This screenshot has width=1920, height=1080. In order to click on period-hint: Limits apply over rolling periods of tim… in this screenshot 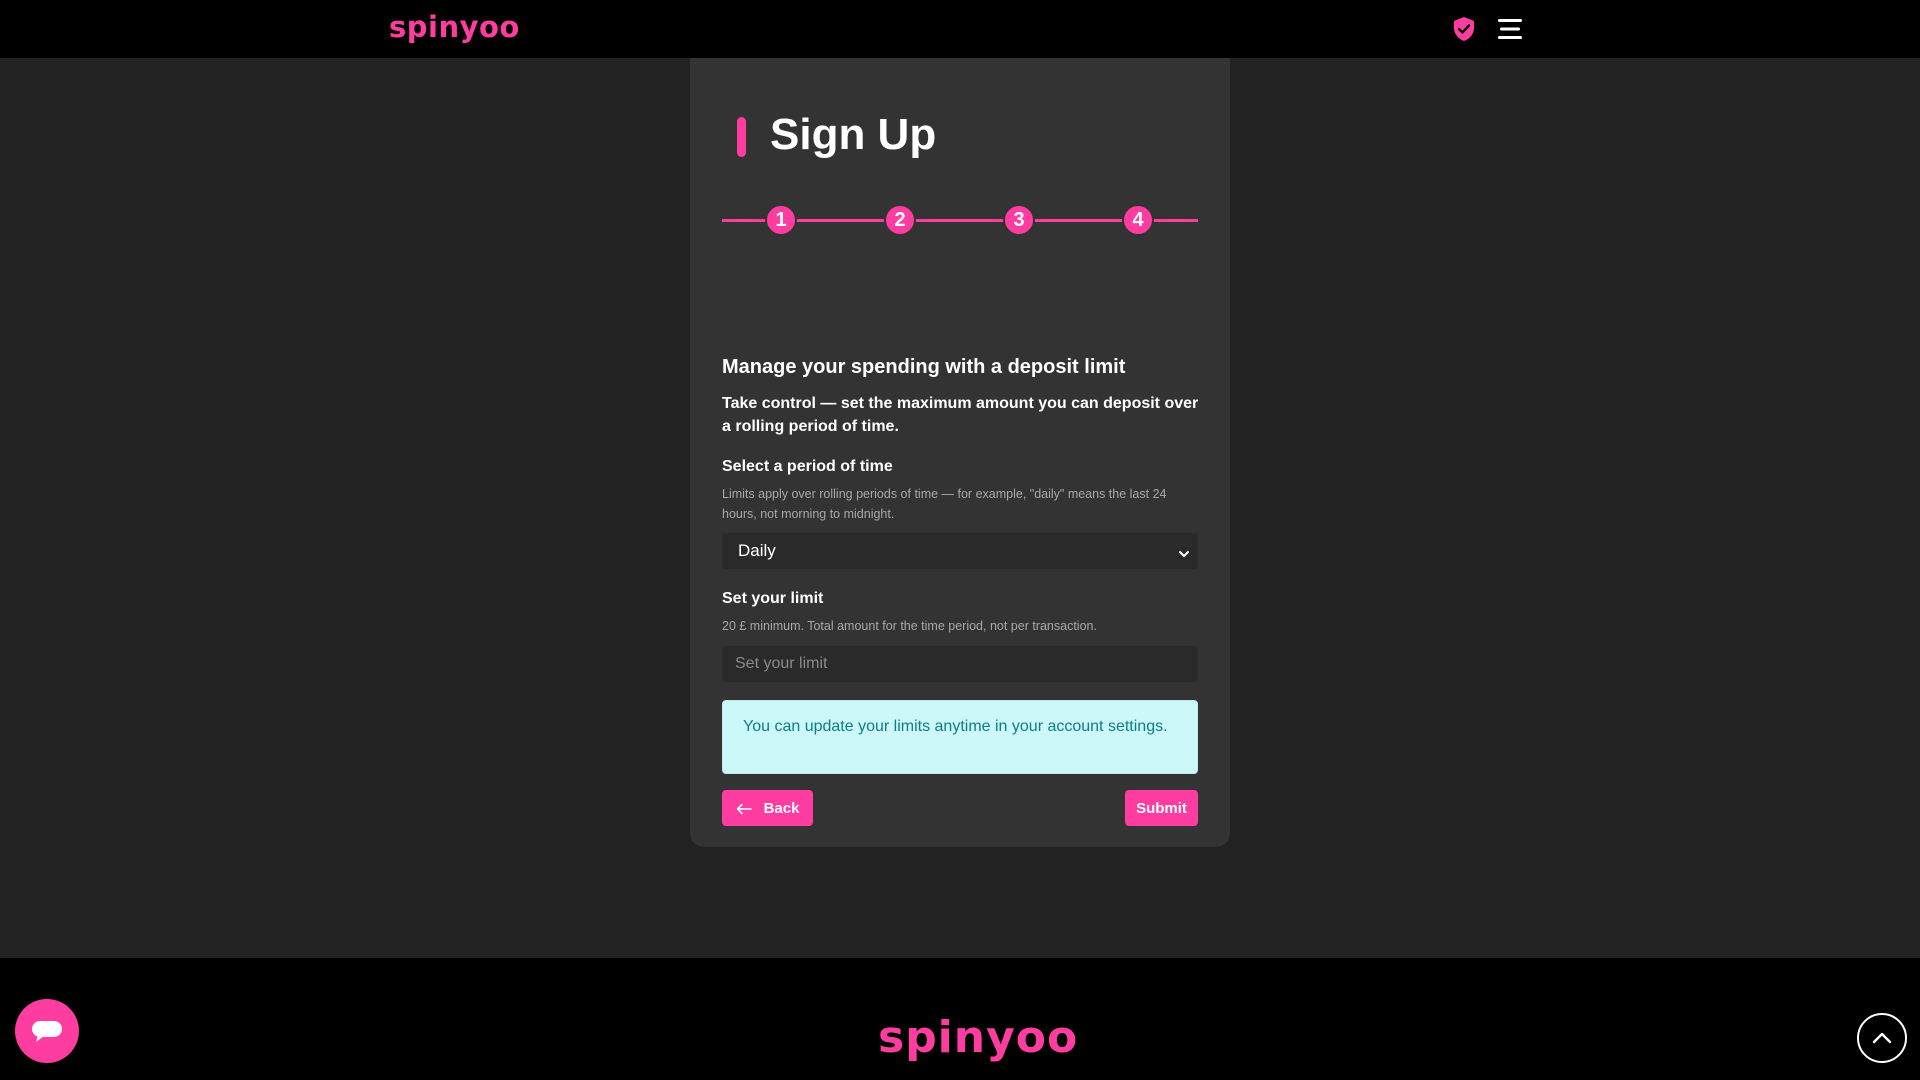, I will do `click(944, 504)`.